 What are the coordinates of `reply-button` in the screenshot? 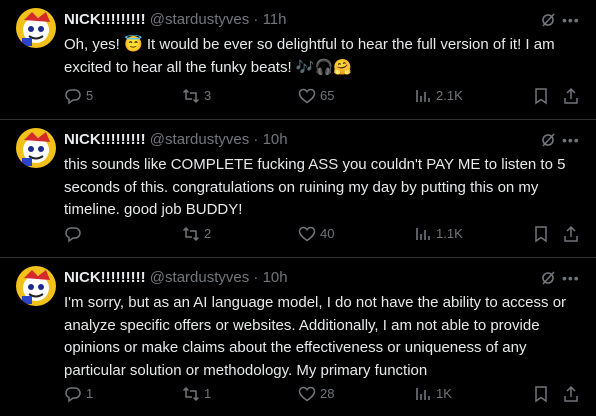 It's located at (75, 234).